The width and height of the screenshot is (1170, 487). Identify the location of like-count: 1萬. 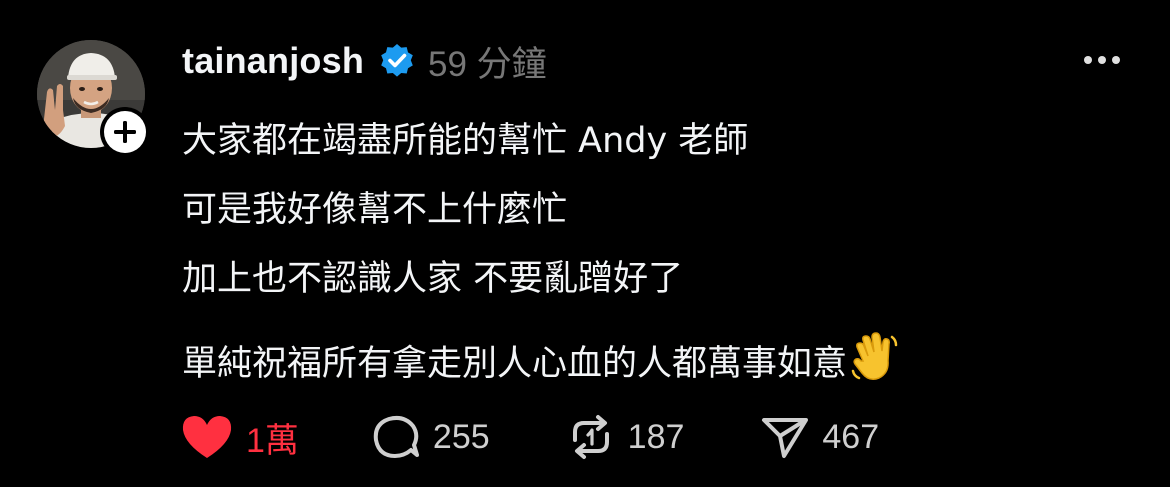
(272, 440).